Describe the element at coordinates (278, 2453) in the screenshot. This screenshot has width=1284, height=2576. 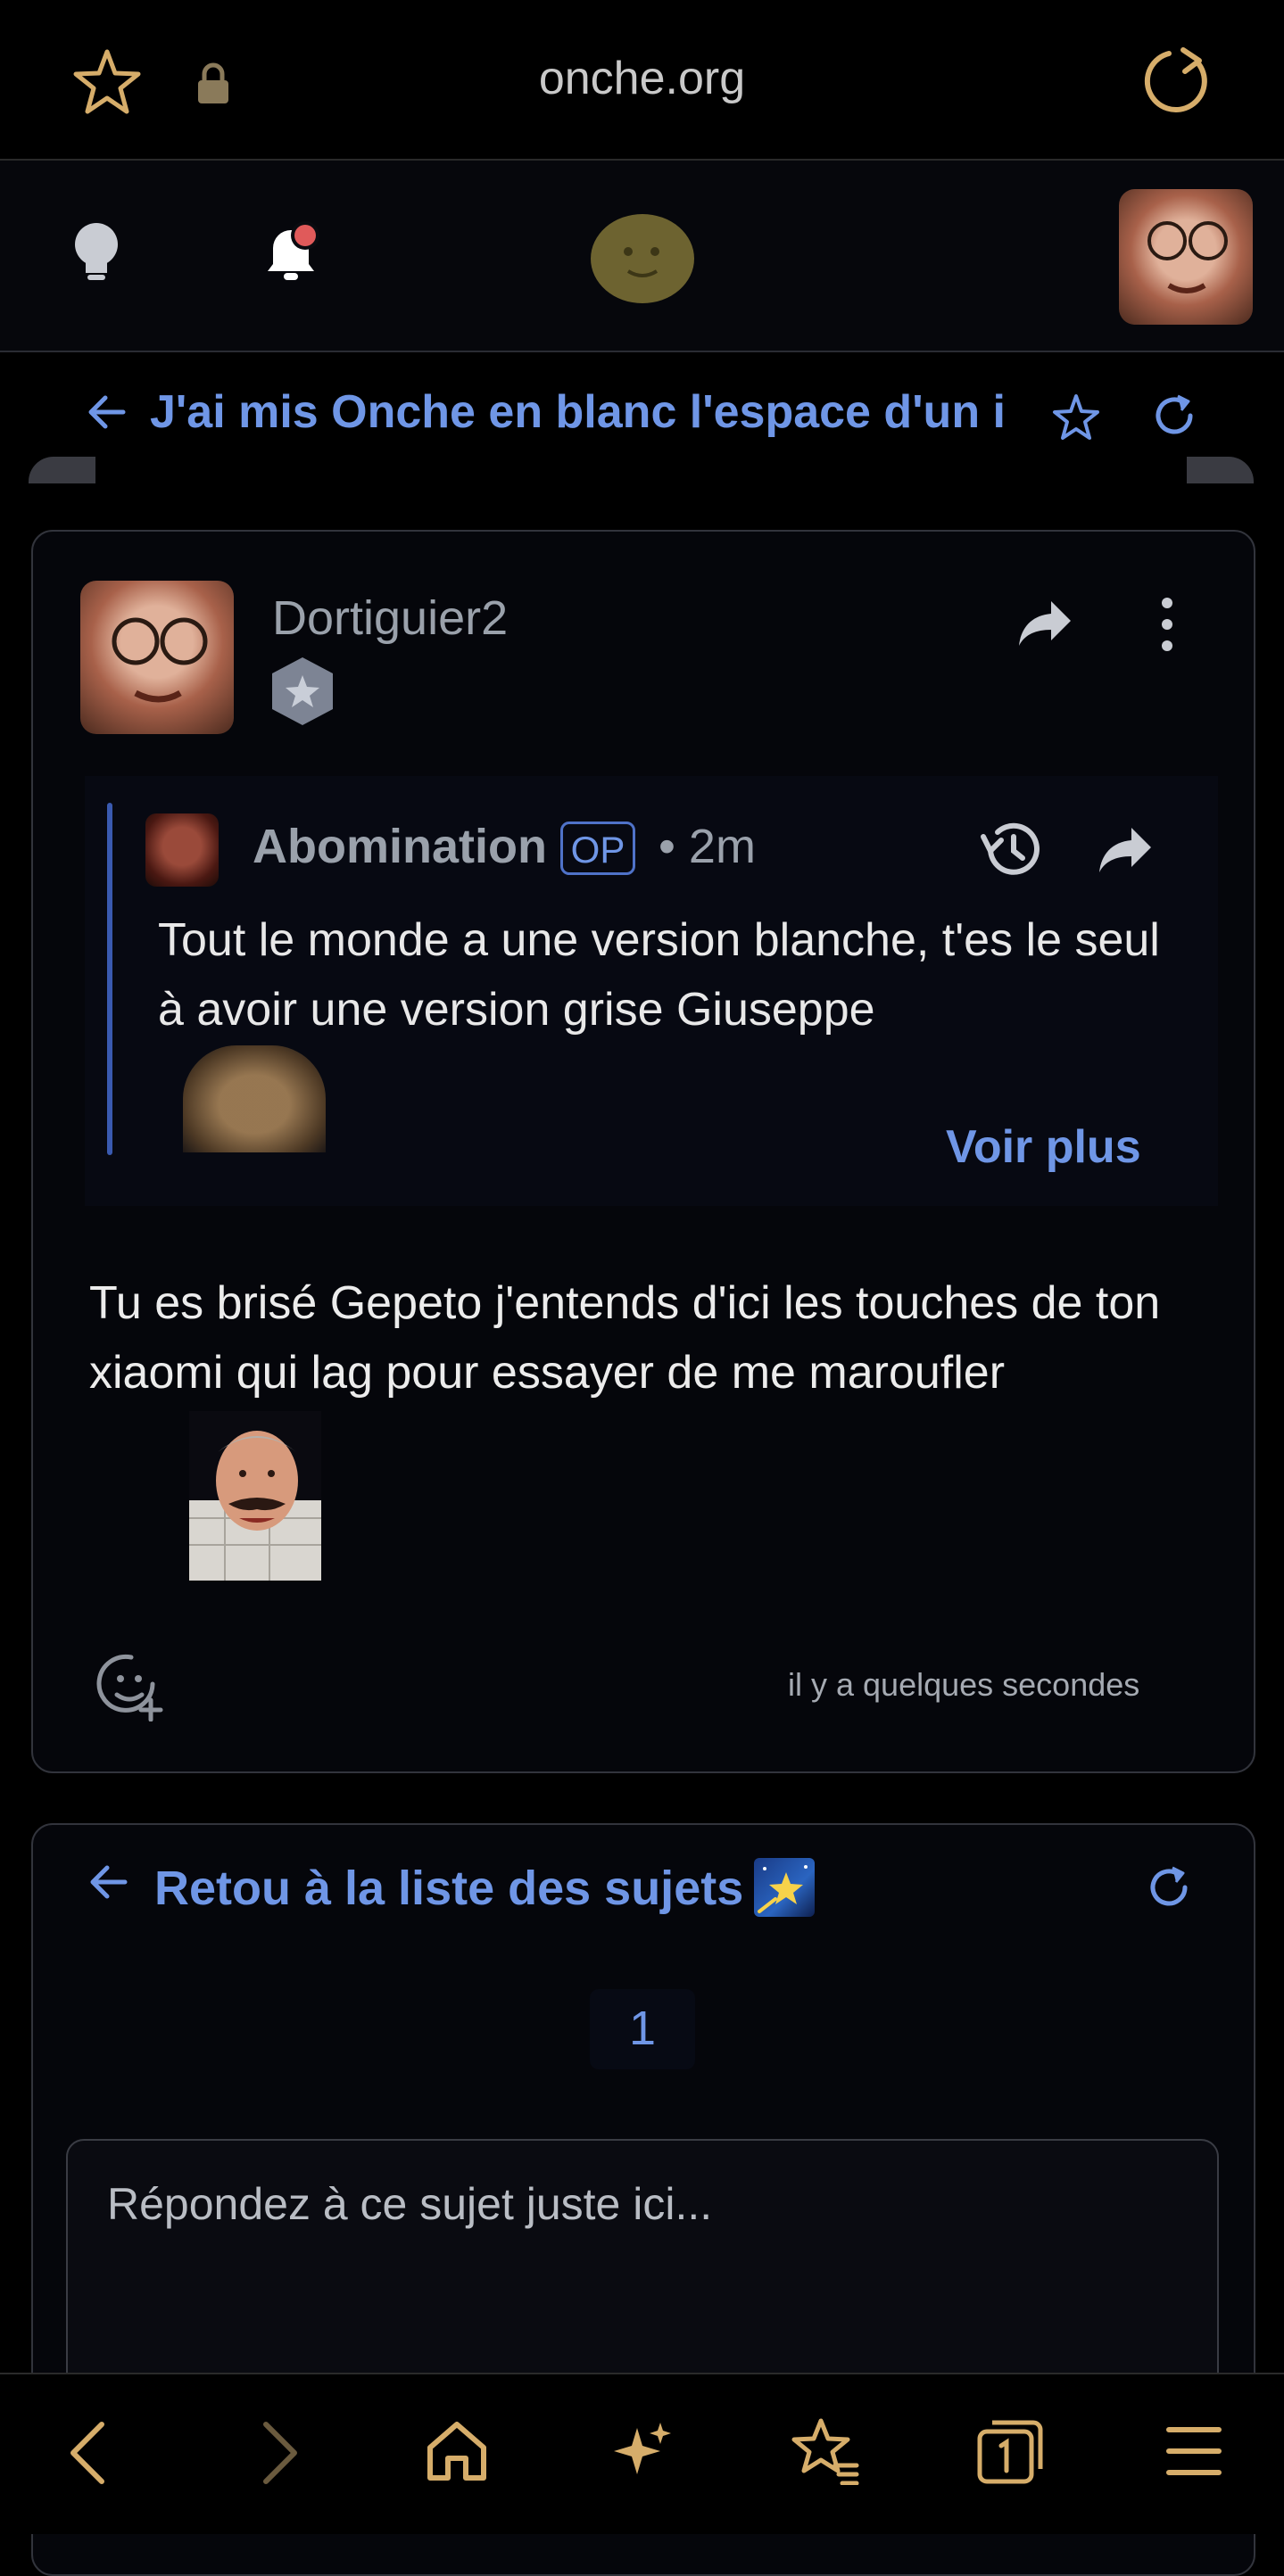
I see `browser-forward-icon` at that location.